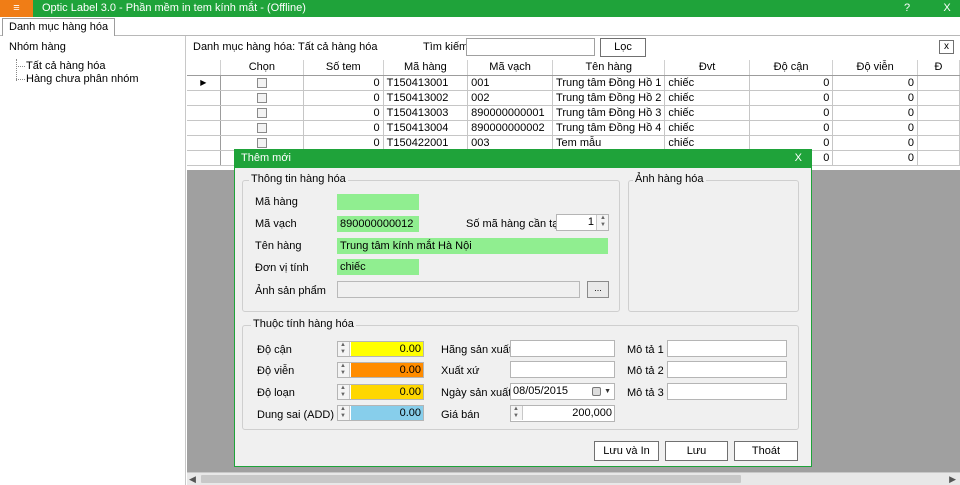 This screenshot has width=960, height=485. What do you see at coordinates (378, 202) in the screenshot?
I see `ma-hang-field` at bounding box center [378, 202].